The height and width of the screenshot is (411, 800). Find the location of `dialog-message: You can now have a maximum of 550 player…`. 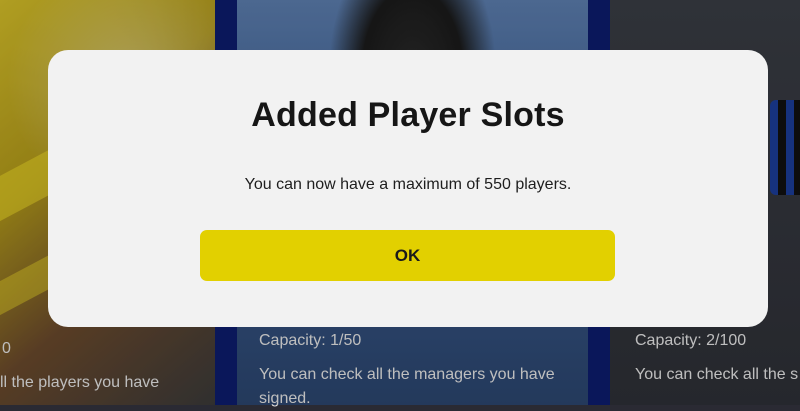

dialog-message: You can now have a maximum of 550 player… is located at coordinates (408, 184).